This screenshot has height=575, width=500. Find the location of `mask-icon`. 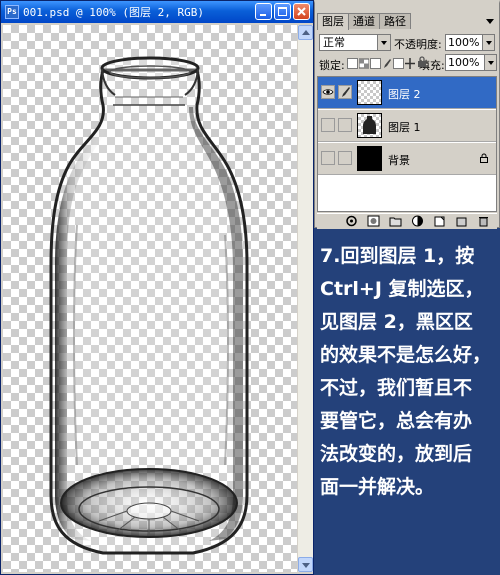

mask-icon is located at coordinates (373, 221).